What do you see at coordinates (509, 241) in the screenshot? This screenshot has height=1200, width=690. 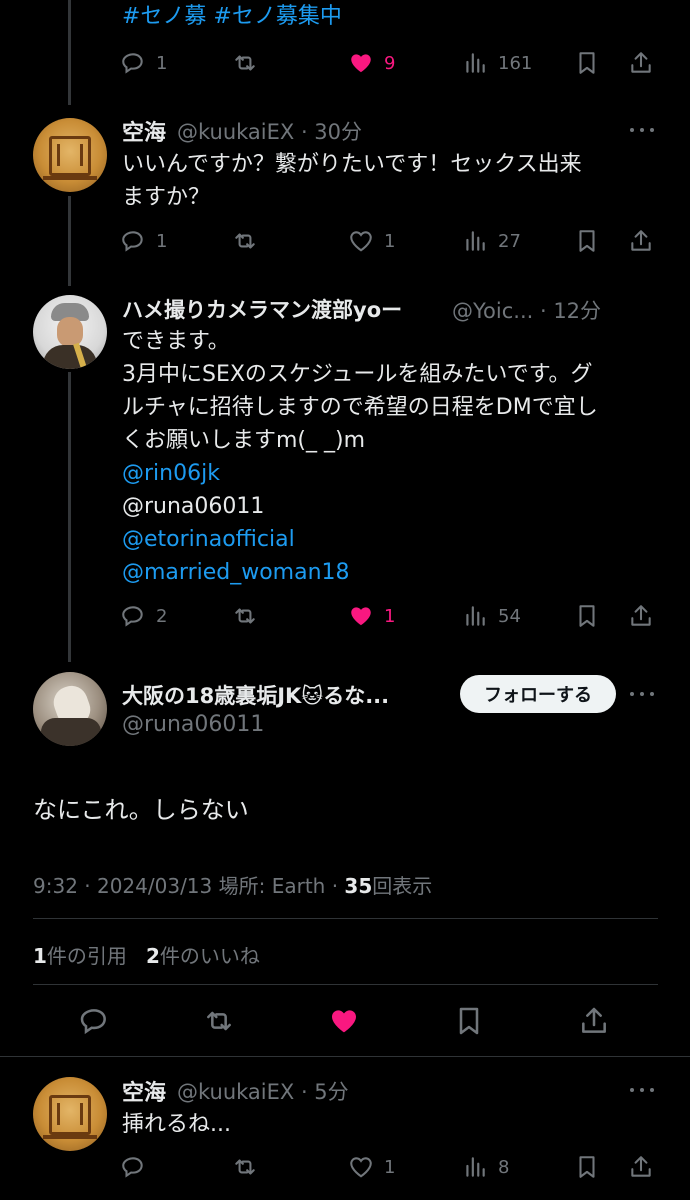 I see `views-count: 27` at bounding box center [509, 241].